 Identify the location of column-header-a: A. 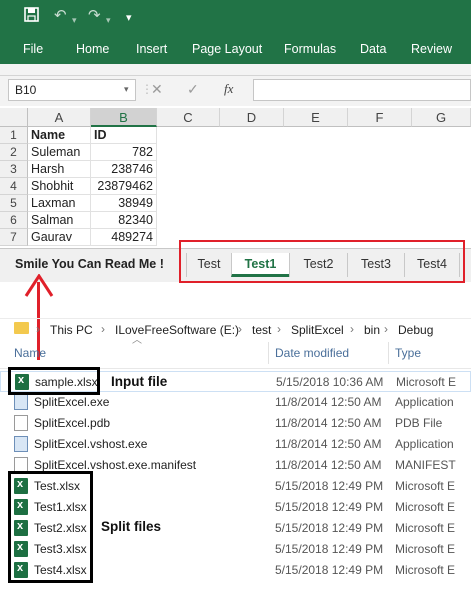
(59, 117).